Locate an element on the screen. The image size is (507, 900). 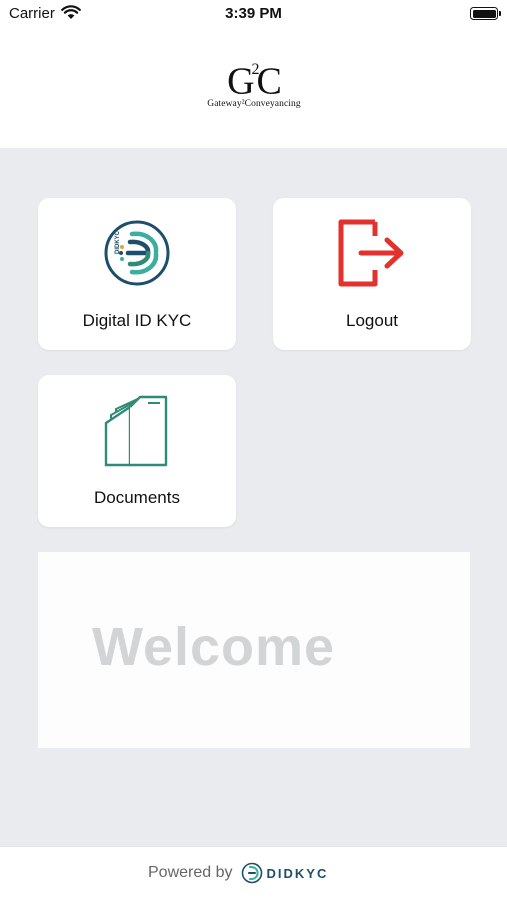
g2c-logo: G2C Gateway²Conveyancing is located at coordinates (254, 85).